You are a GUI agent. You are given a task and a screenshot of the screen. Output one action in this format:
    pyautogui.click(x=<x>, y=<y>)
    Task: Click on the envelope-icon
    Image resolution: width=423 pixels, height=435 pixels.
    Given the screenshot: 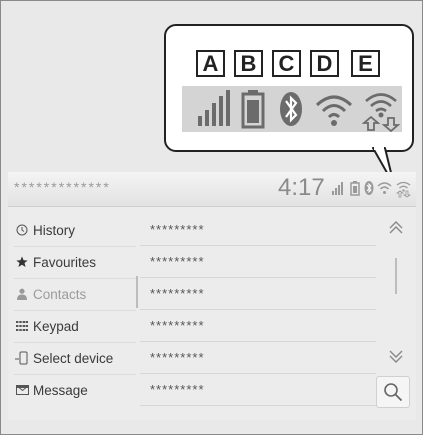 What is the action you would take?
    pyautogui.click(x=22, y=390)
    